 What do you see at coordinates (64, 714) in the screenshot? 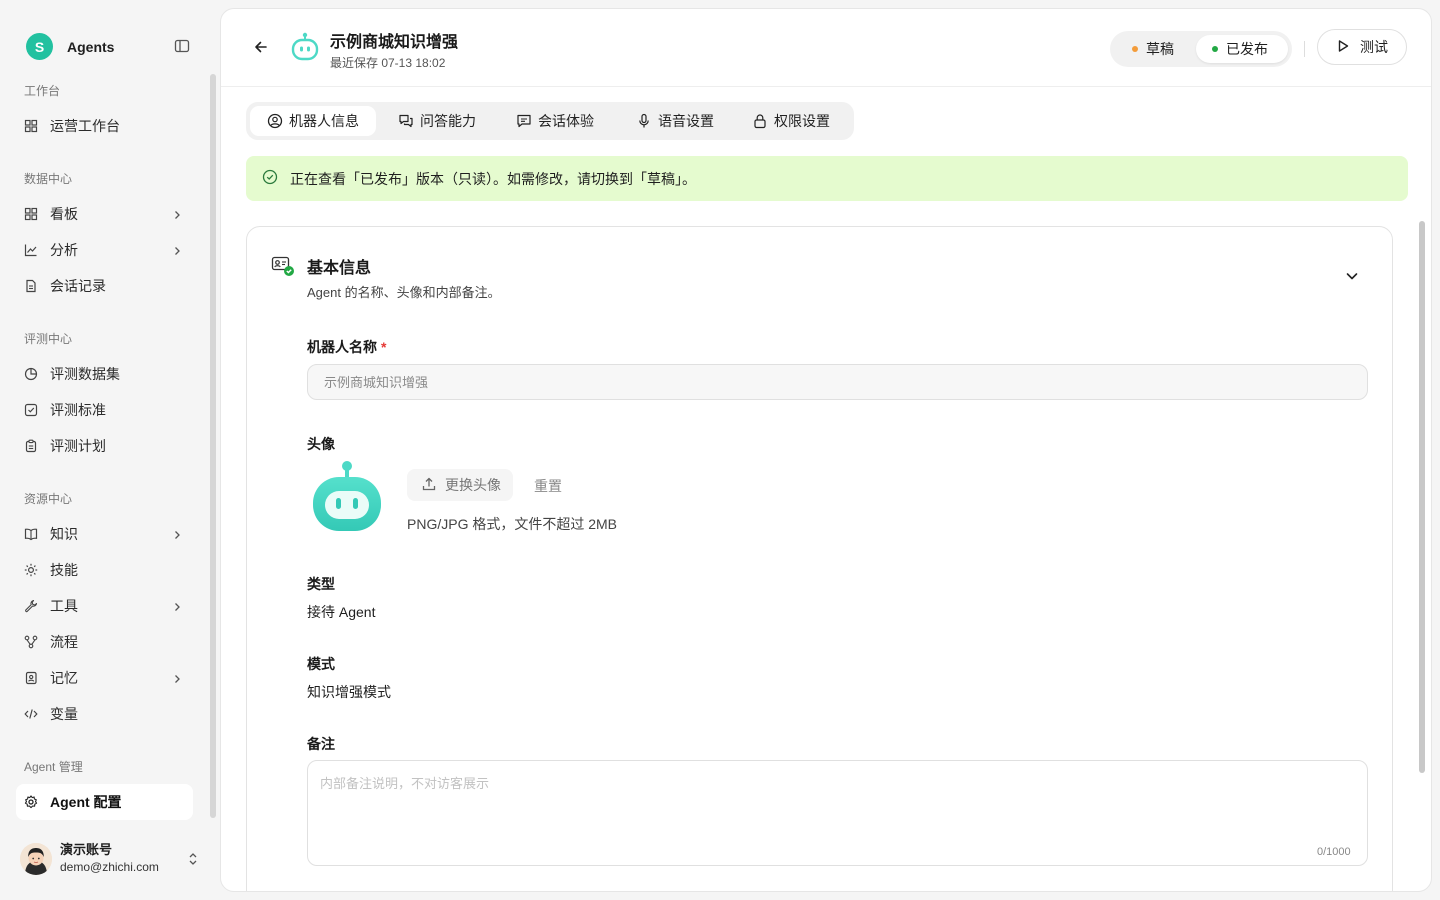
I see `sidebar-item-label: 变量` at bounding box center [64, 714].